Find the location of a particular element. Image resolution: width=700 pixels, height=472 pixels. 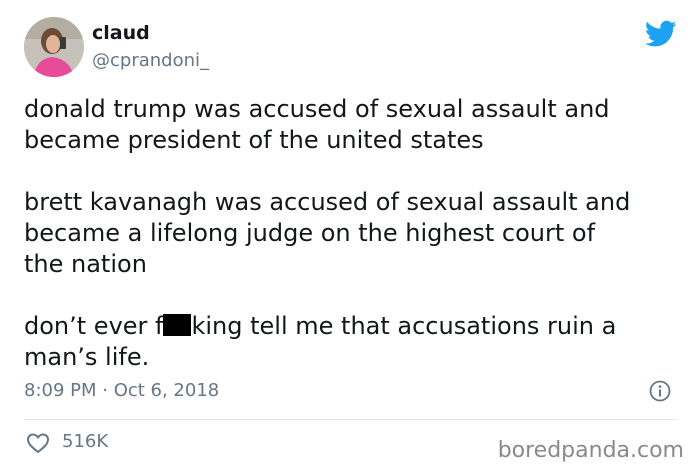

watermark-text: boredpanda.com is located at coordinates (590, 450).